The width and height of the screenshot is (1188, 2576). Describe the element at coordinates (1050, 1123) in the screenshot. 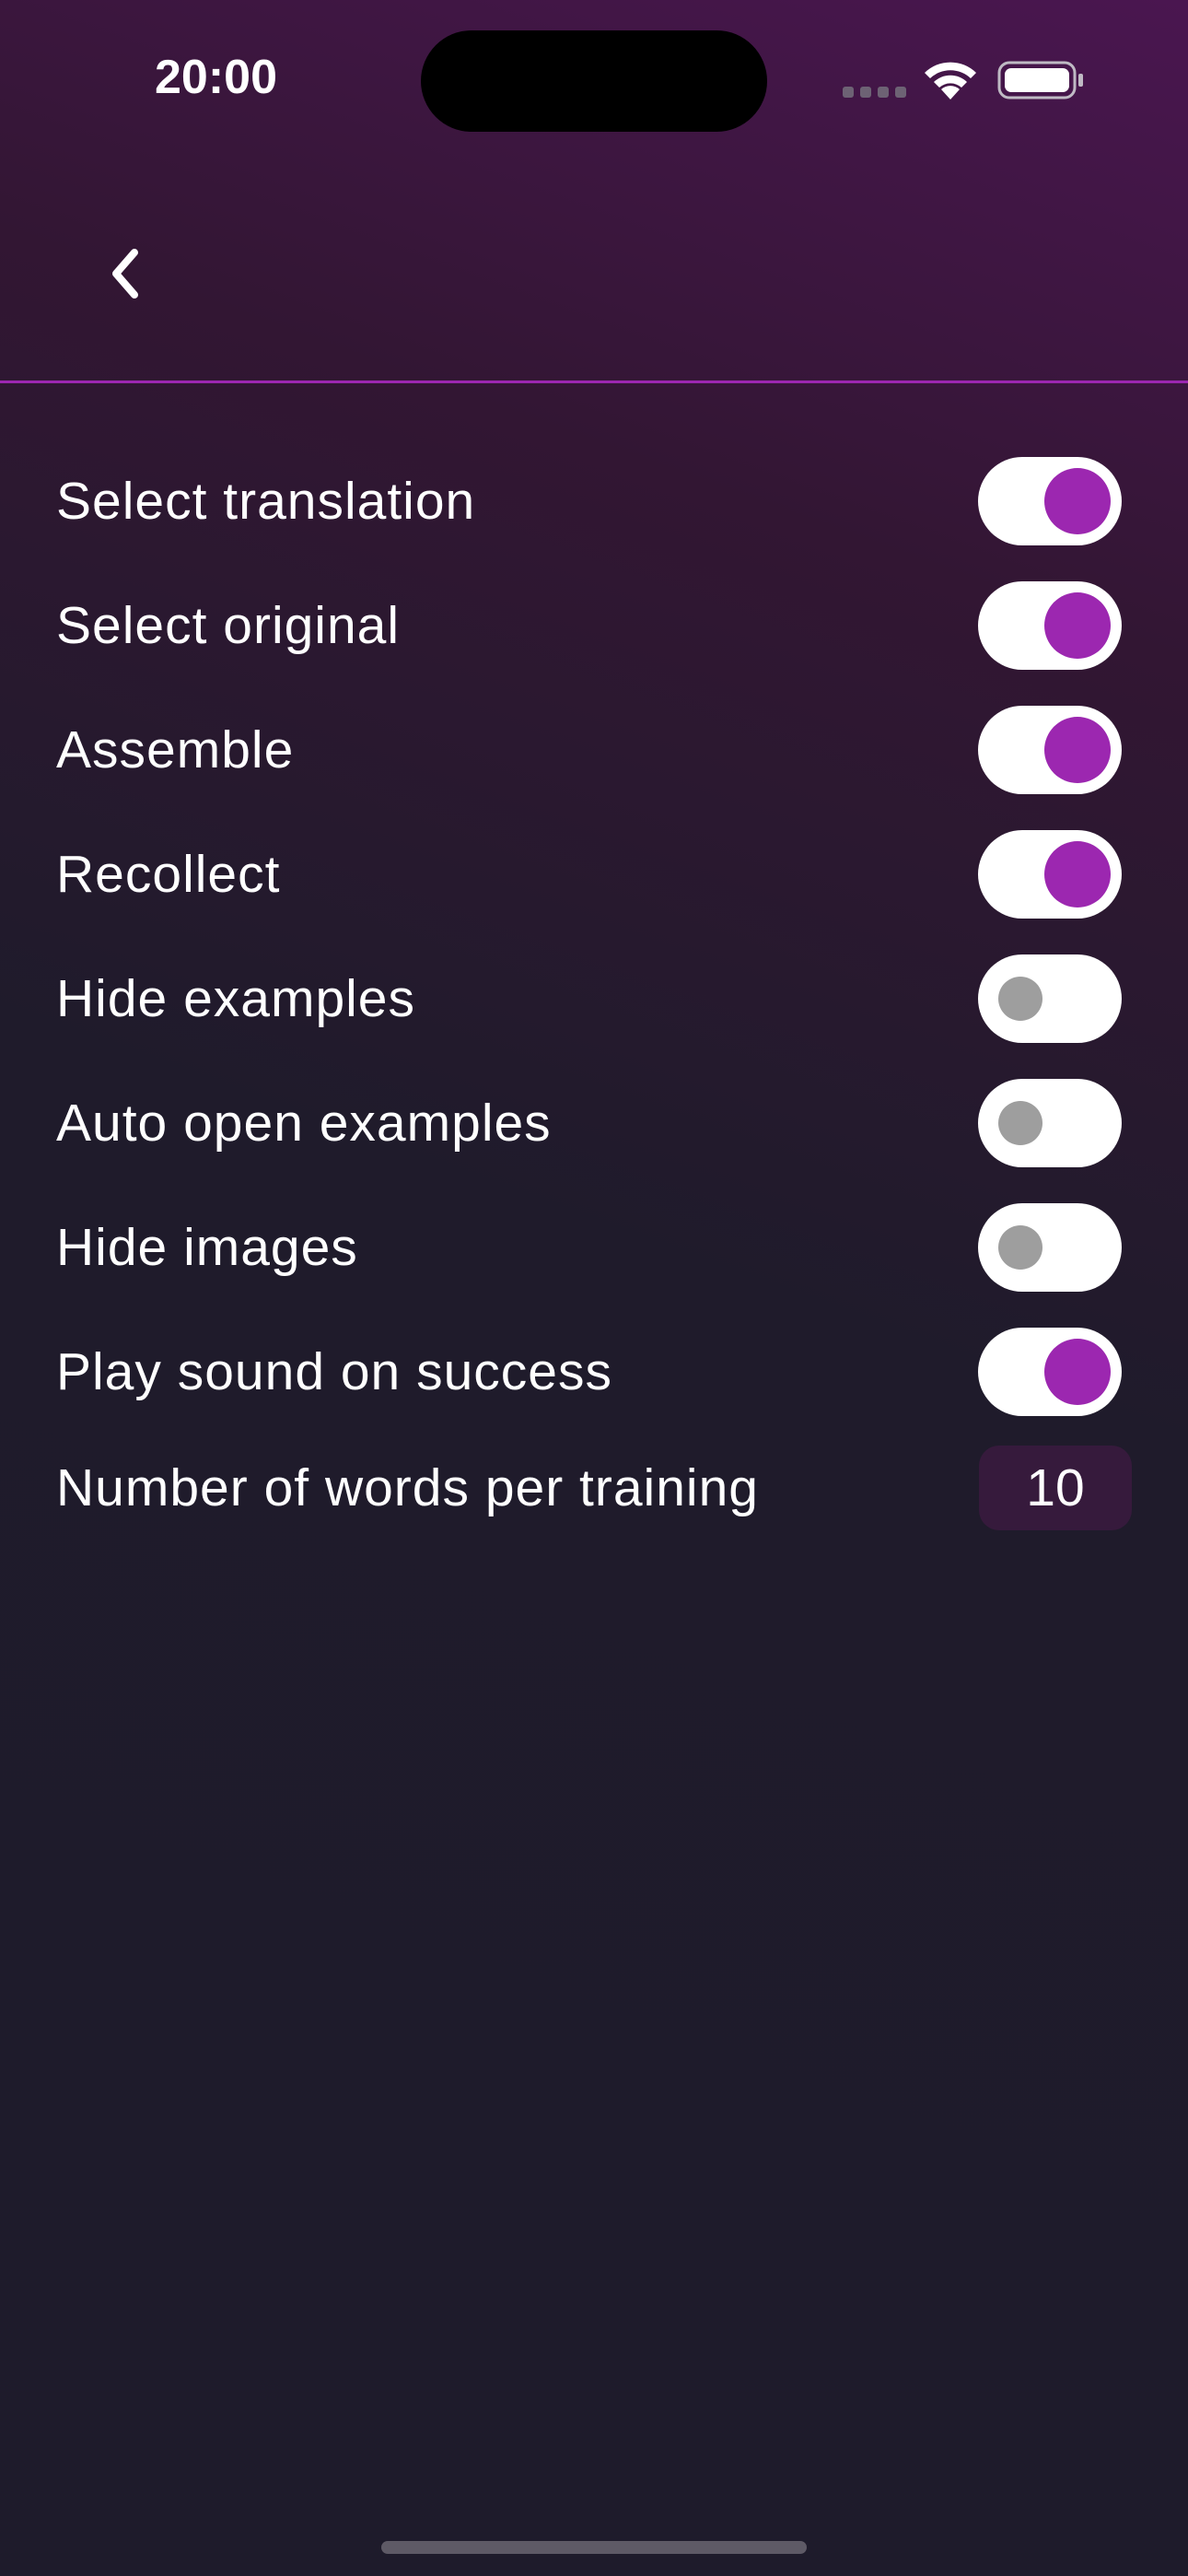

I see `auto-open-examples-toggle` at that location.